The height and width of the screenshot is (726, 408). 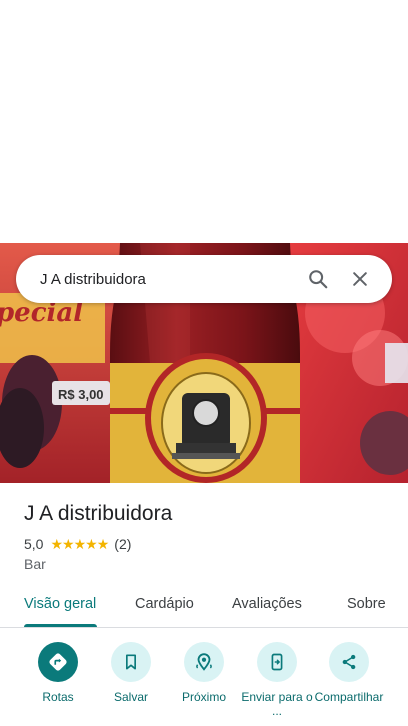 What do you see at coordinates (98, 513) in the screenshot?
I see `place-title: J A distribuidora` at bounding box center [98, 513].